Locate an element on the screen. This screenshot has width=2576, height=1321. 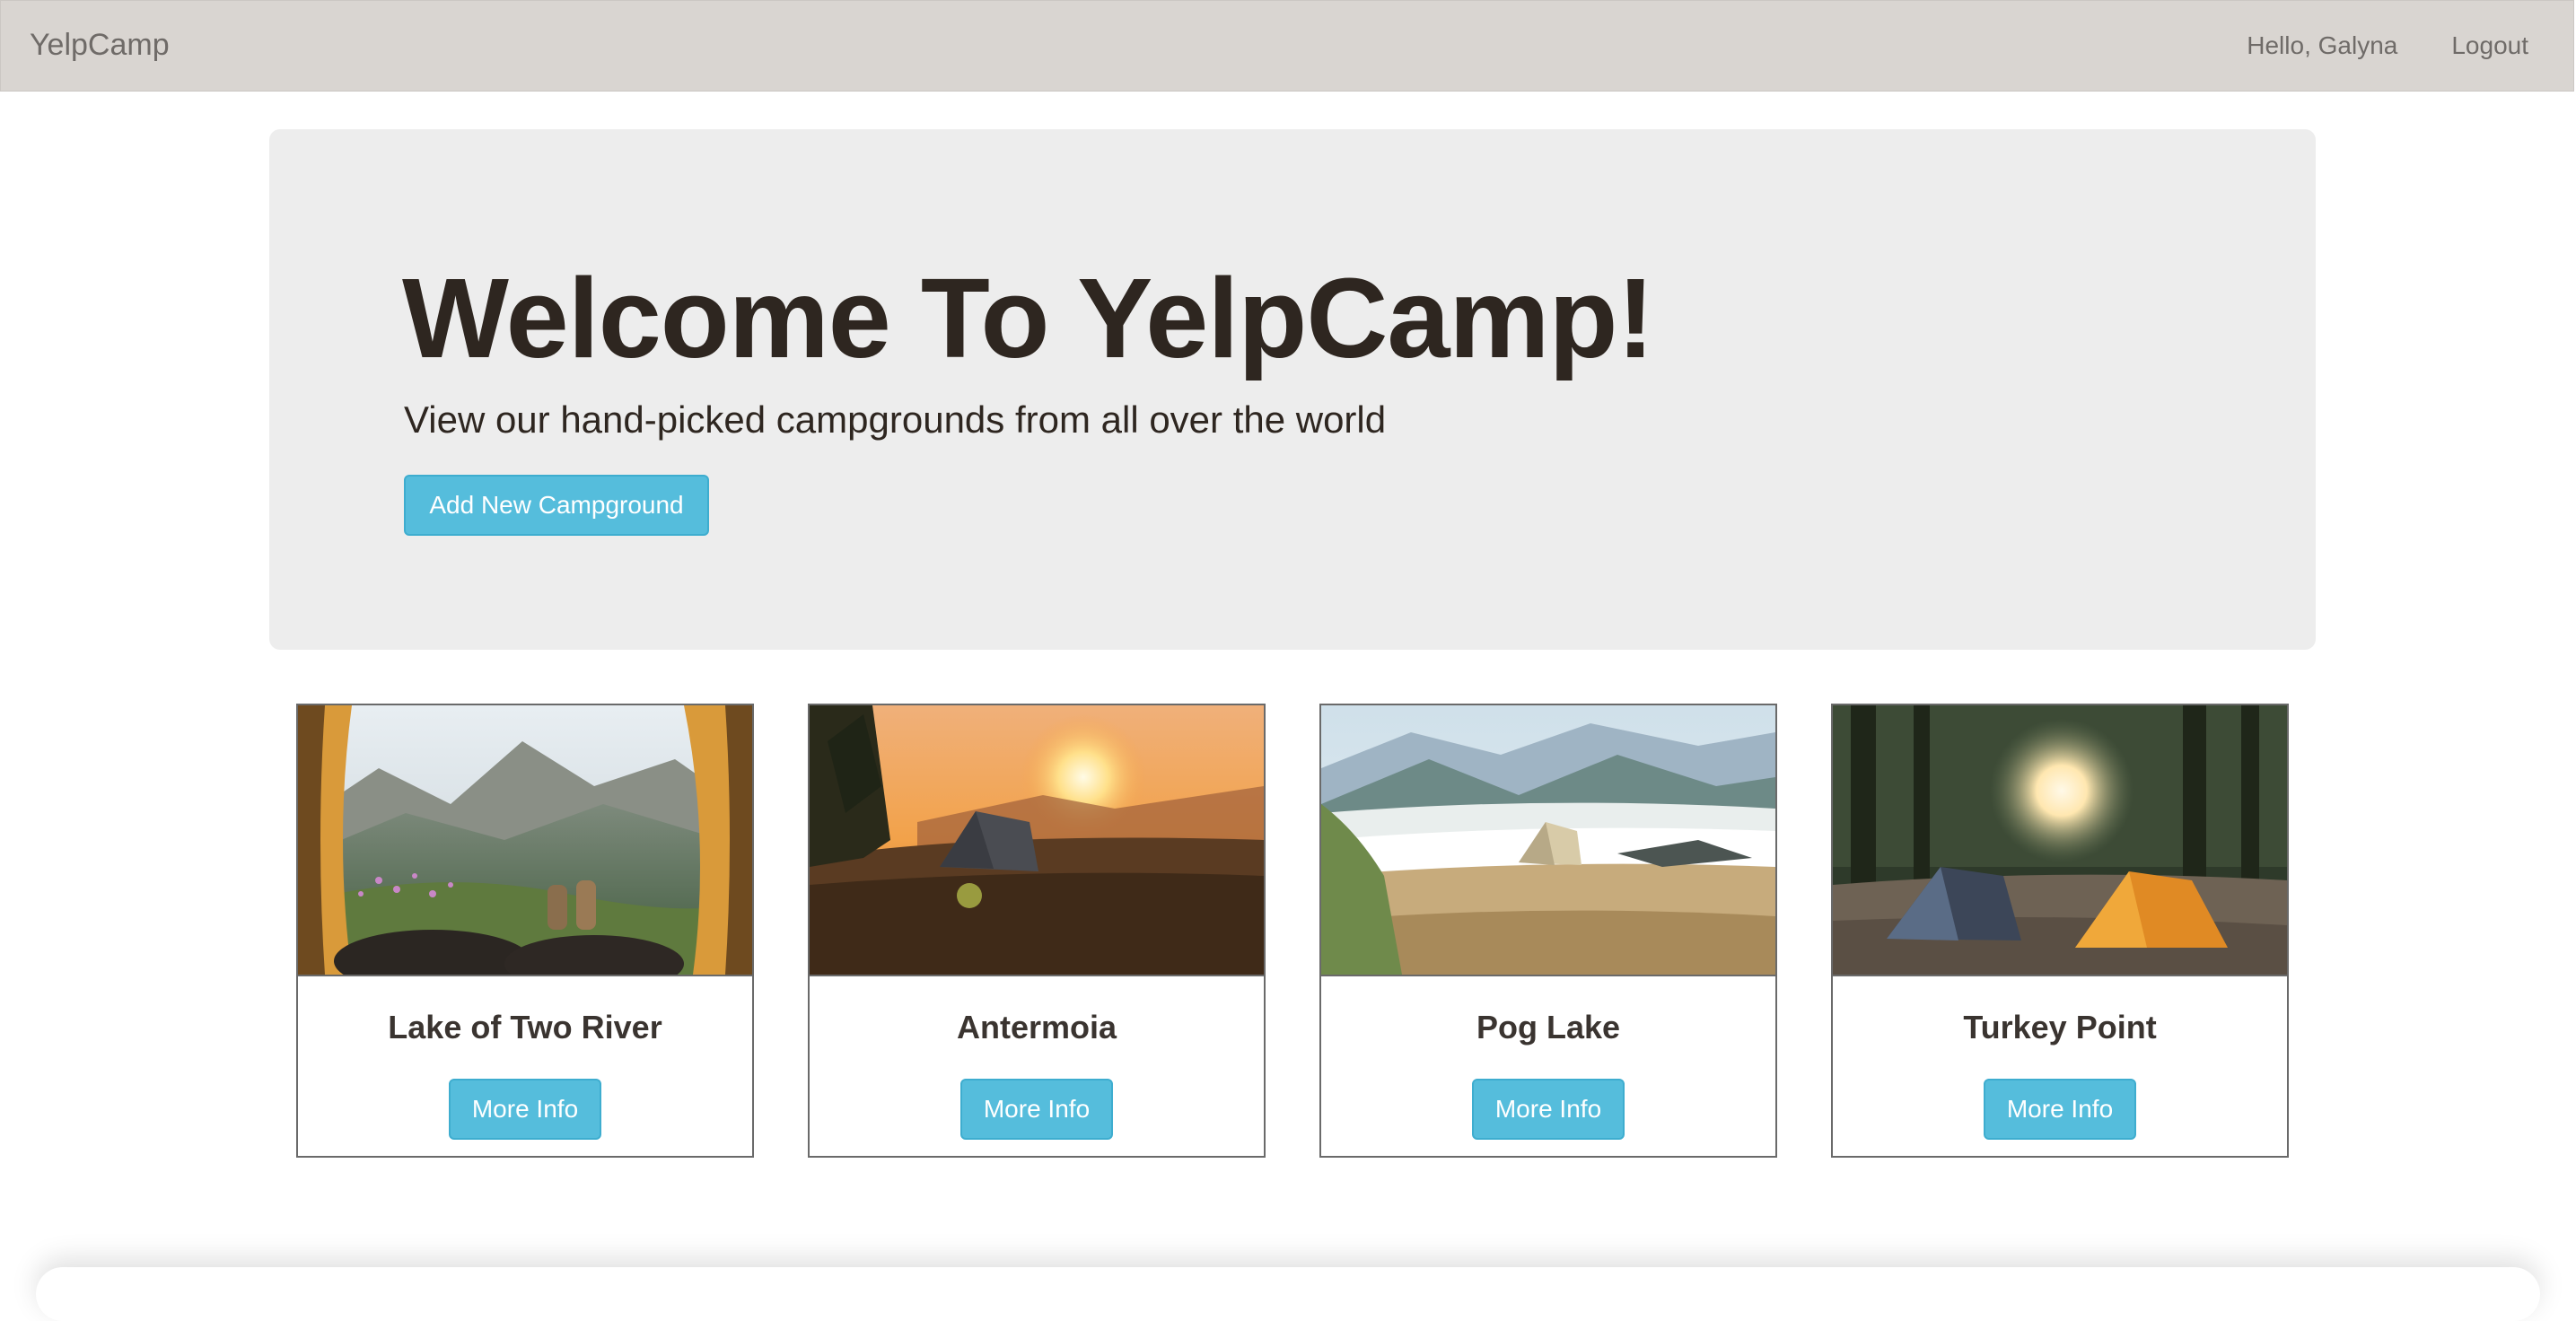
nav-right: Hello, Galyna Logout is located at coordinates (2387, 45).